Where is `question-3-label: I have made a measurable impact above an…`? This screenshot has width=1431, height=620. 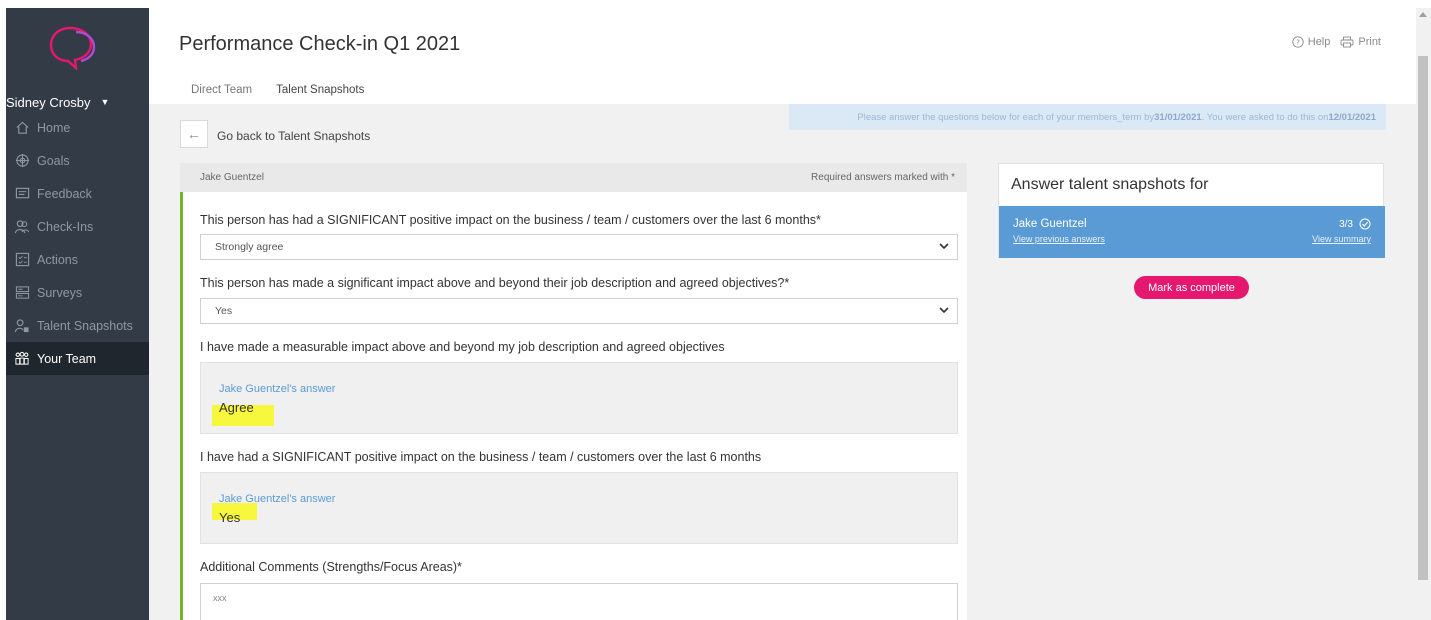 question-3-label: I have made a measurable impact above an… is located at coordinates (462, 347).